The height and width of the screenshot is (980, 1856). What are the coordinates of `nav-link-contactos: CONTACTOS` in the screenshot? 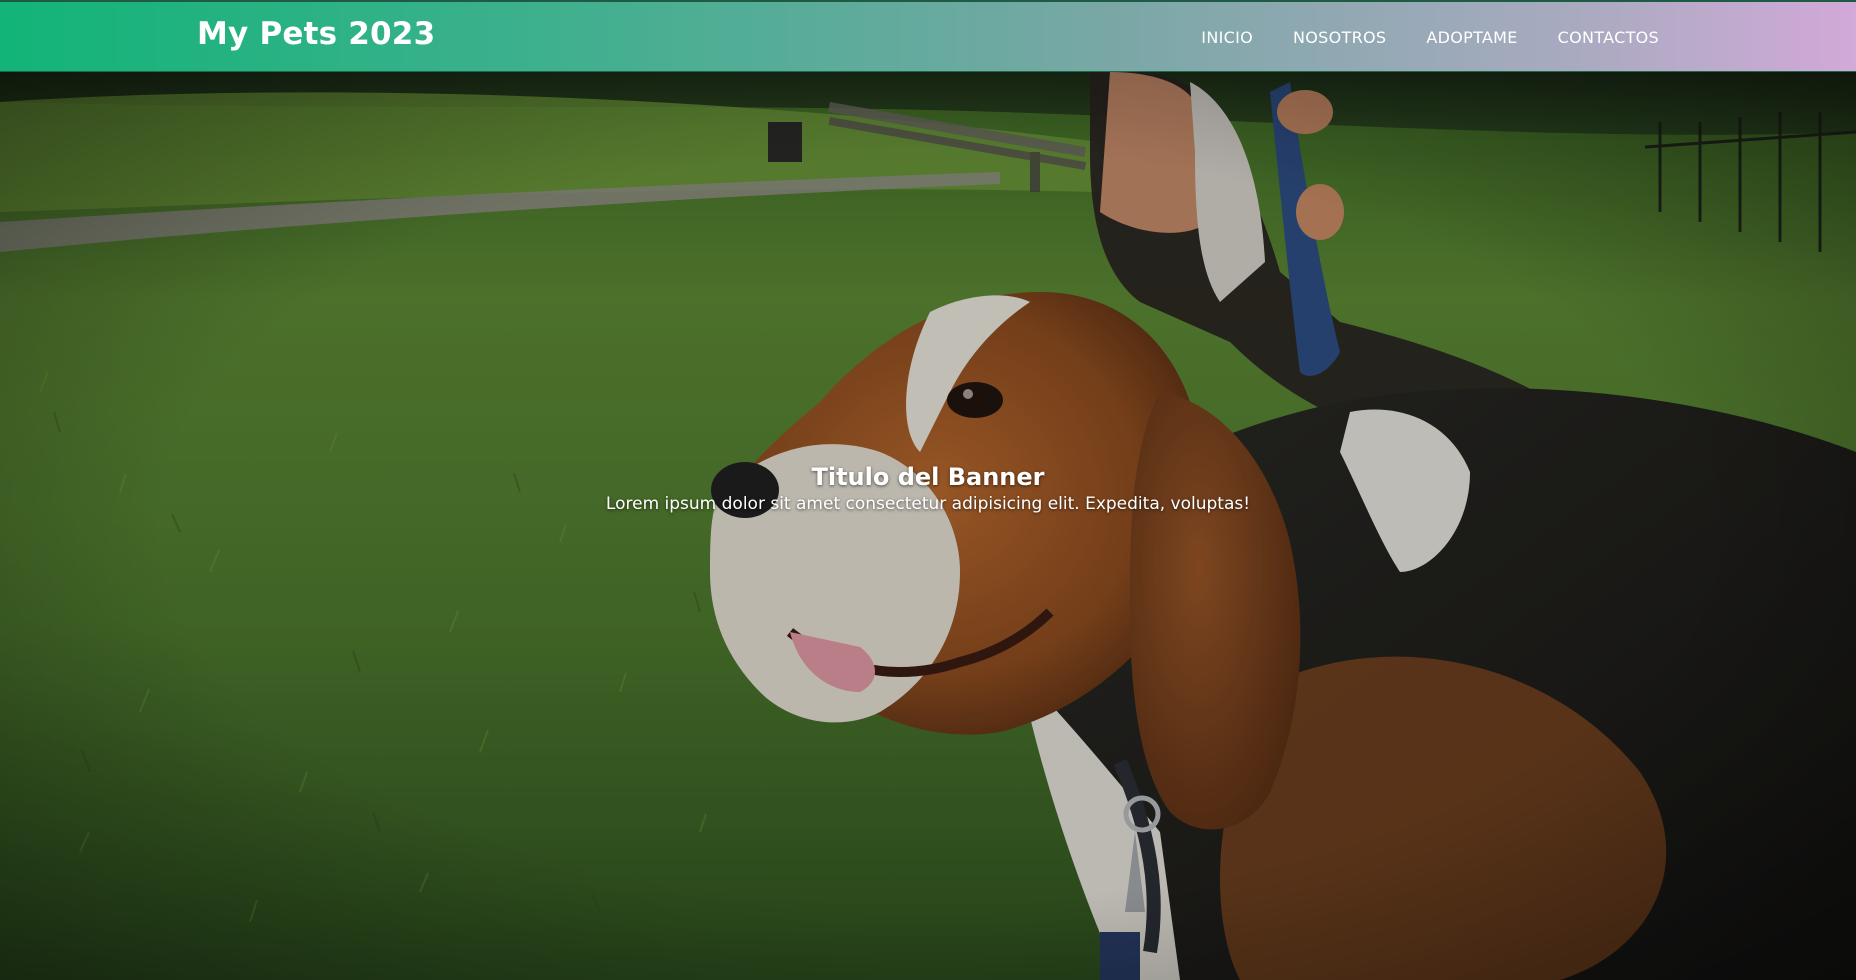 It's located at (1608, 37).